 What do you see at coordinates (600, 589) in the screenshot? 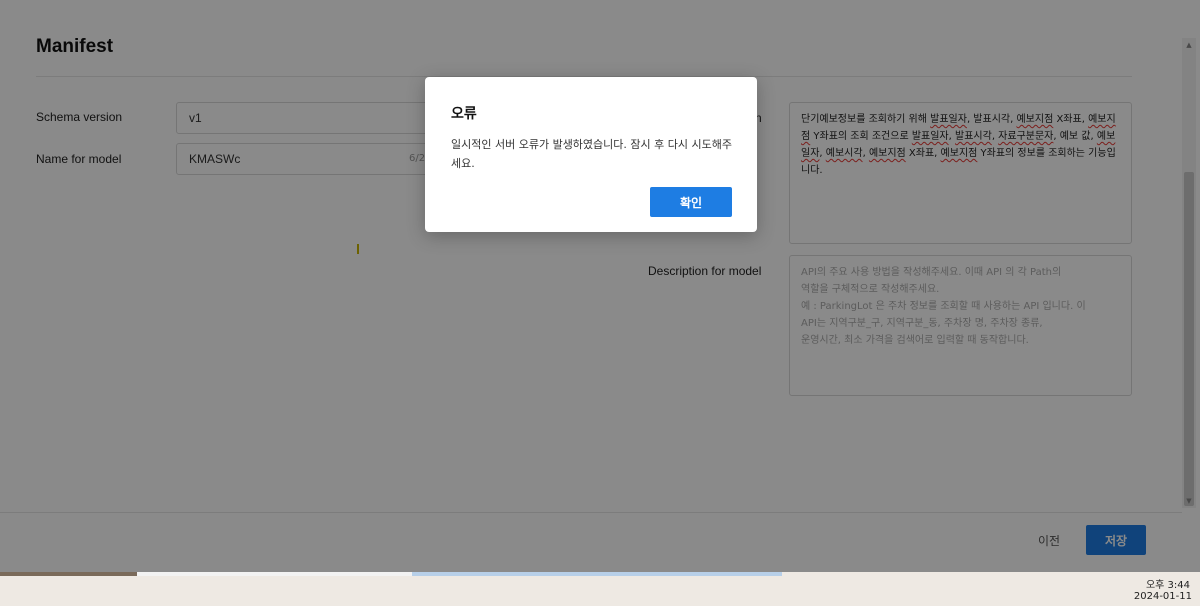
I see `taskbar: 오후 3:44 2024-01-11` at bounding box center [600, 589].